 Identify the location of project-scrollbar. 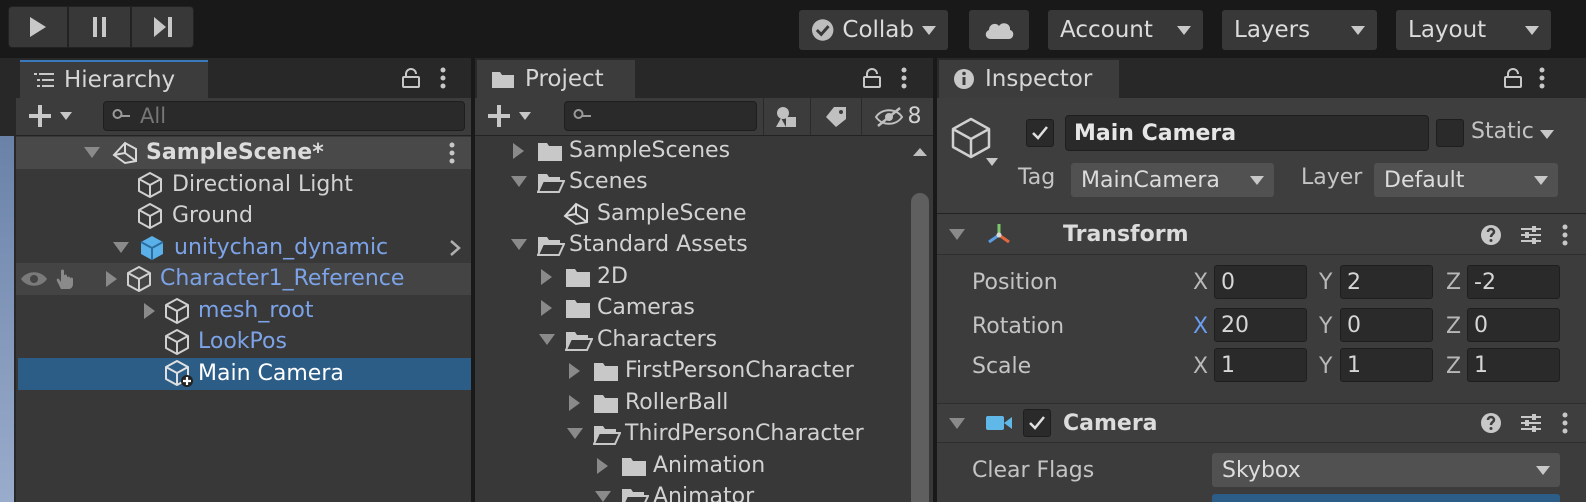
(920, 319).